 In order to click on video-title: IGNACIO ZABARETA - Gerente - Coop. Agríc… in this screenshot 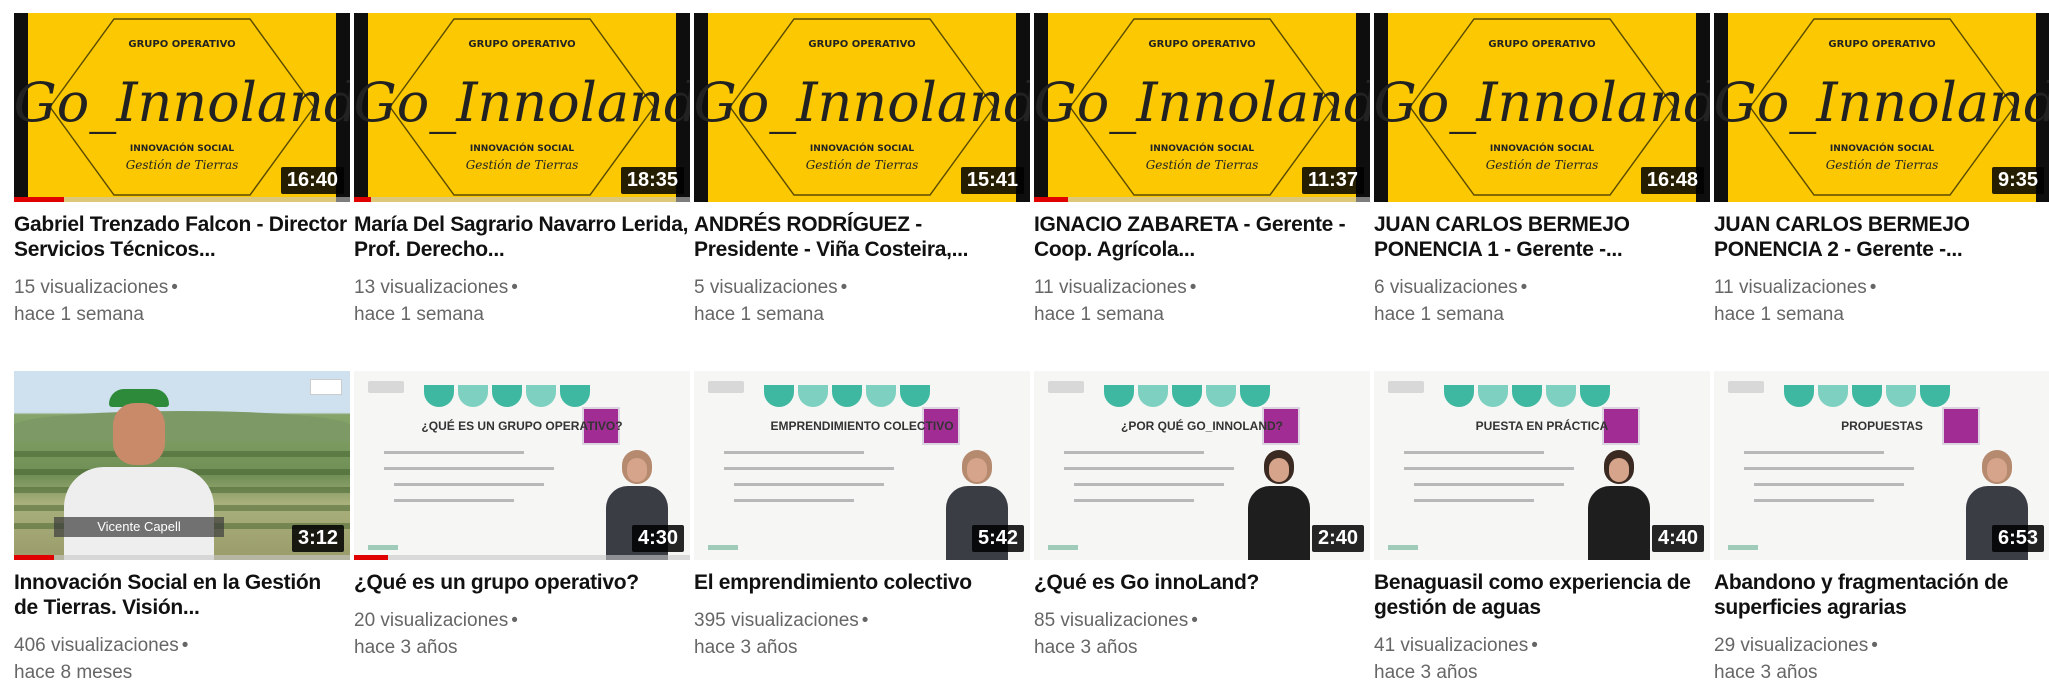, I will do `click(1202, 237)`.